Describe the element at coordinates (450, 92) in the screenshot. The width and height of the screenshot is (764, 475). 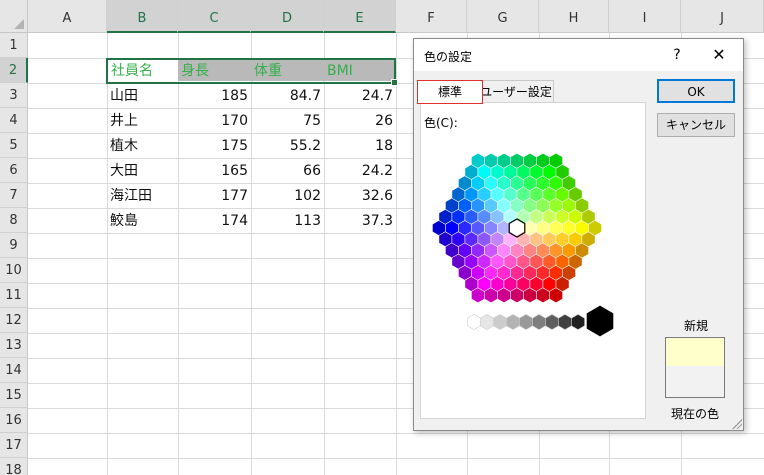
I see `tab-standard: 標準` at that location.